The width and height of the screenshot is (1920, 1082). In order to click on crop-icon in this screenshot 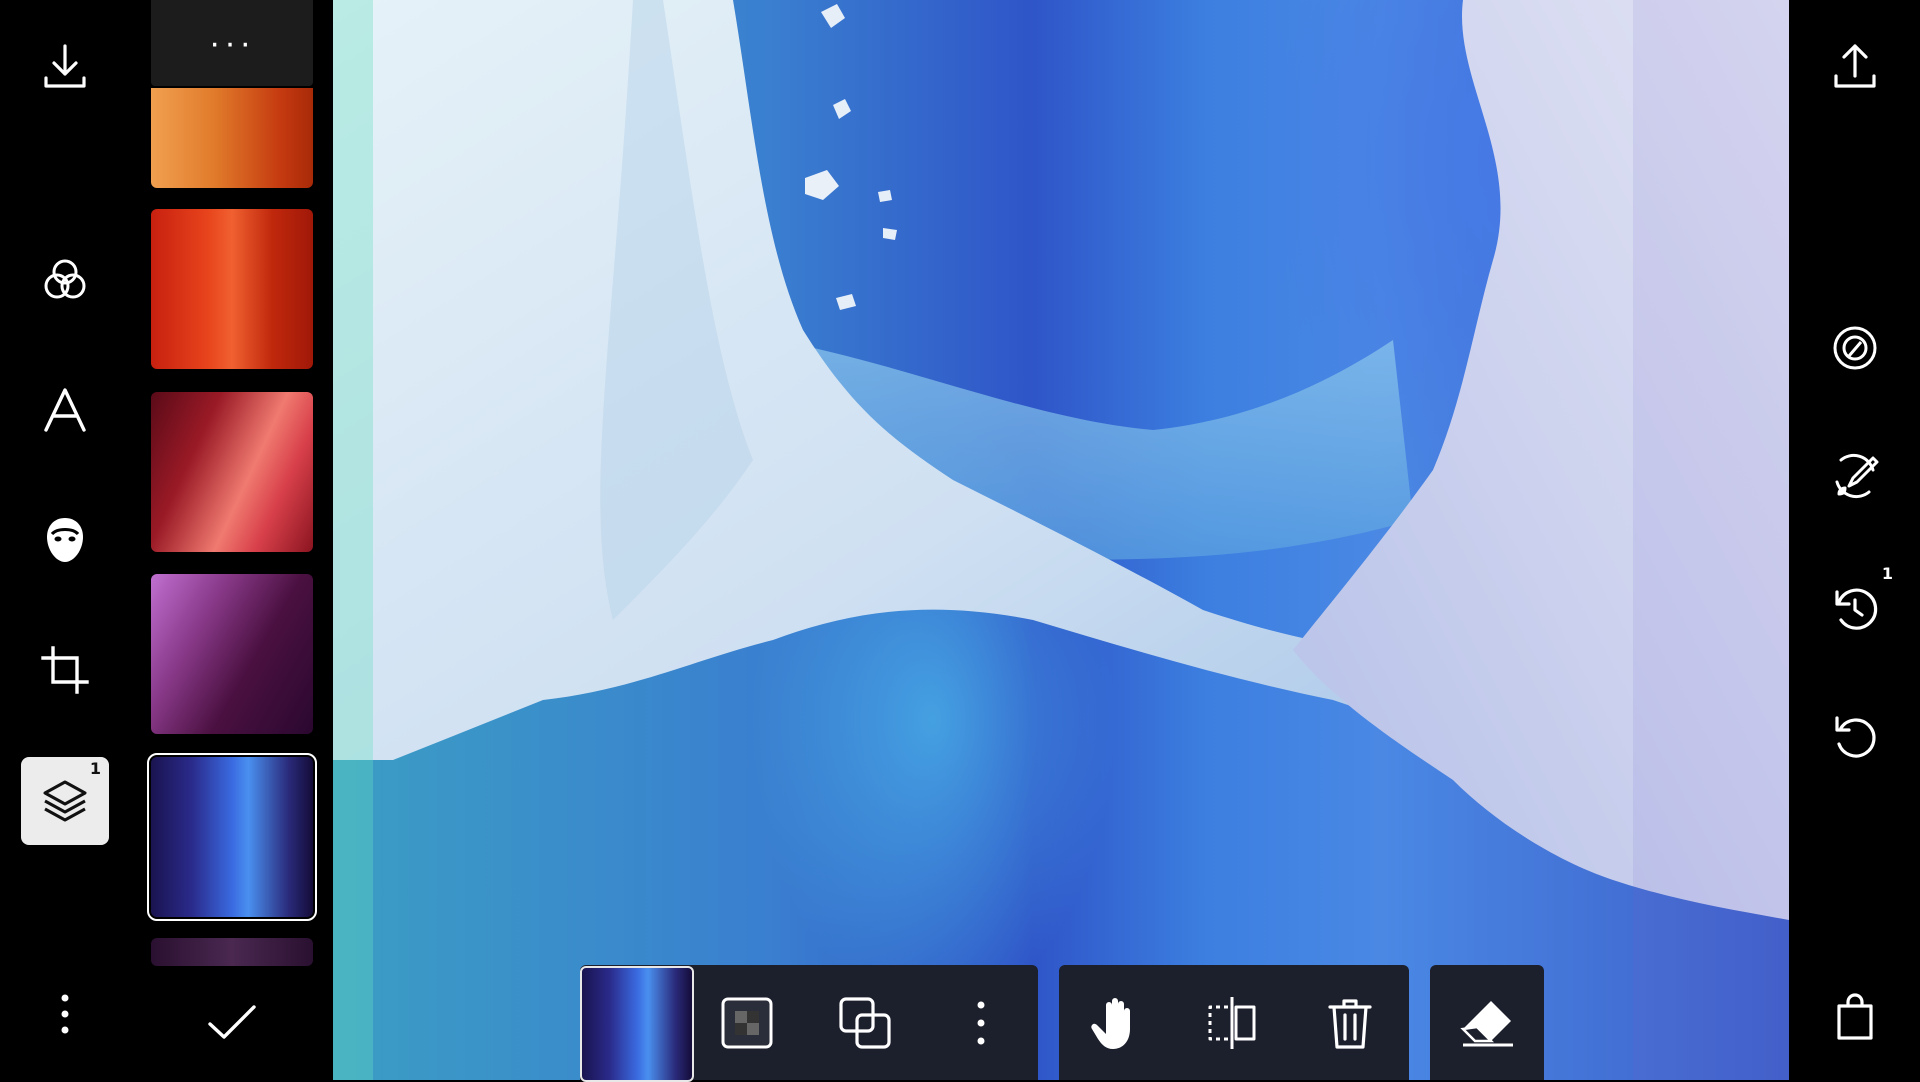, I will do `click(65, 670)`.